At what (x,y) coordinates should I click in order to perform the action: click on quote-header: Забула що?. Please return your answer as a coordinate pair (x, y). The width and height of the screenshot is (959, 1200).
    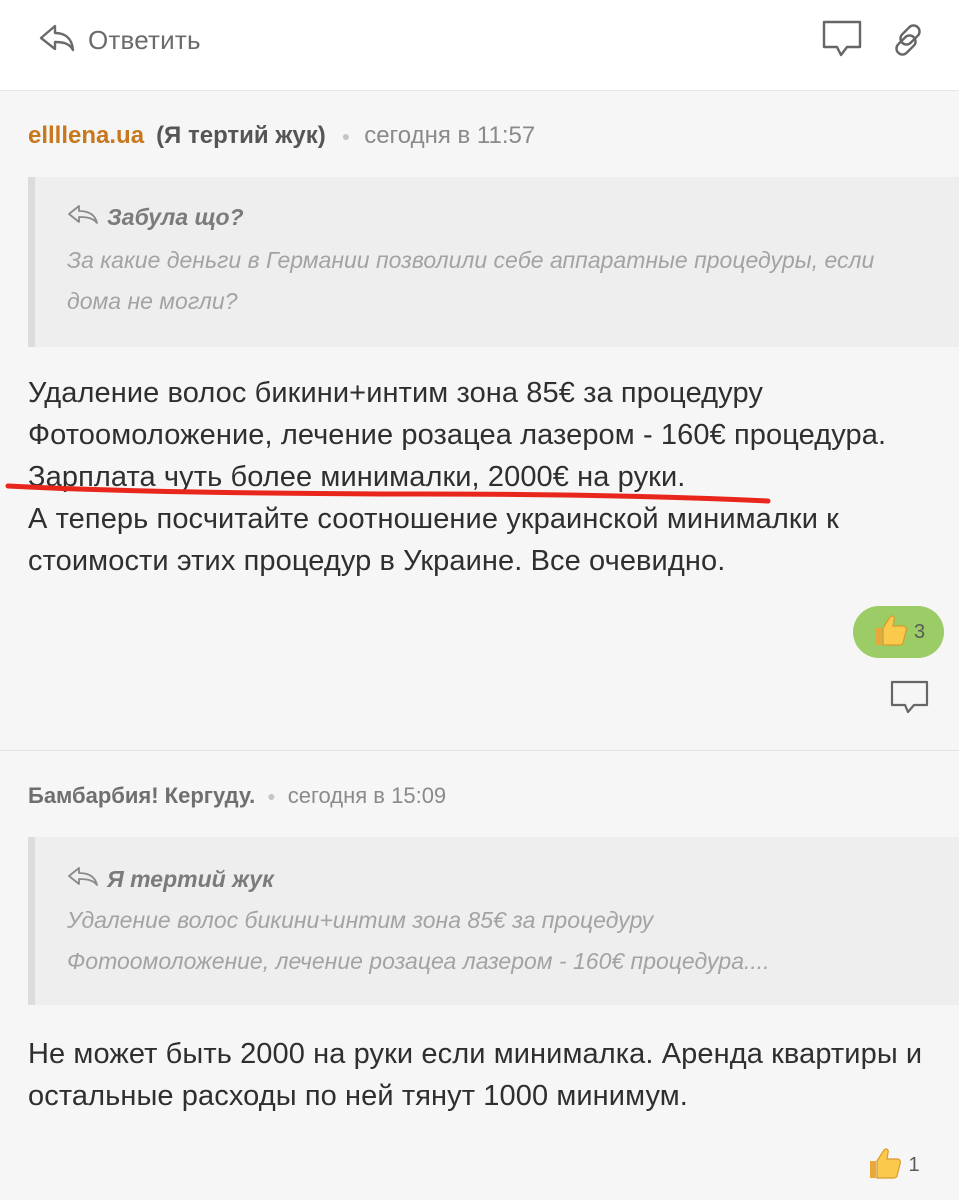
    Looking at the image, I should click on (155, 217).